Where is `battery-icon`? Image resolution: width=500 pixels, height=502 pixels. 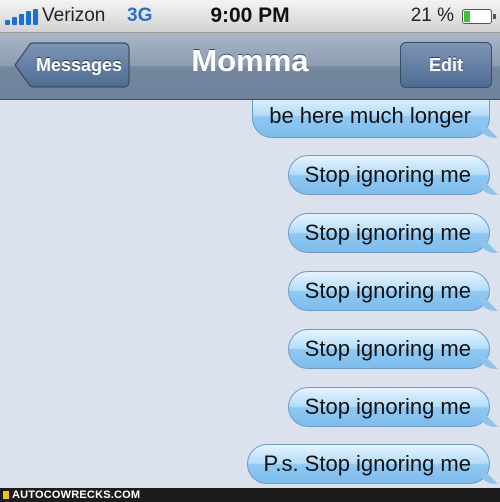
battery-icon is located at coordinates (479, 16).